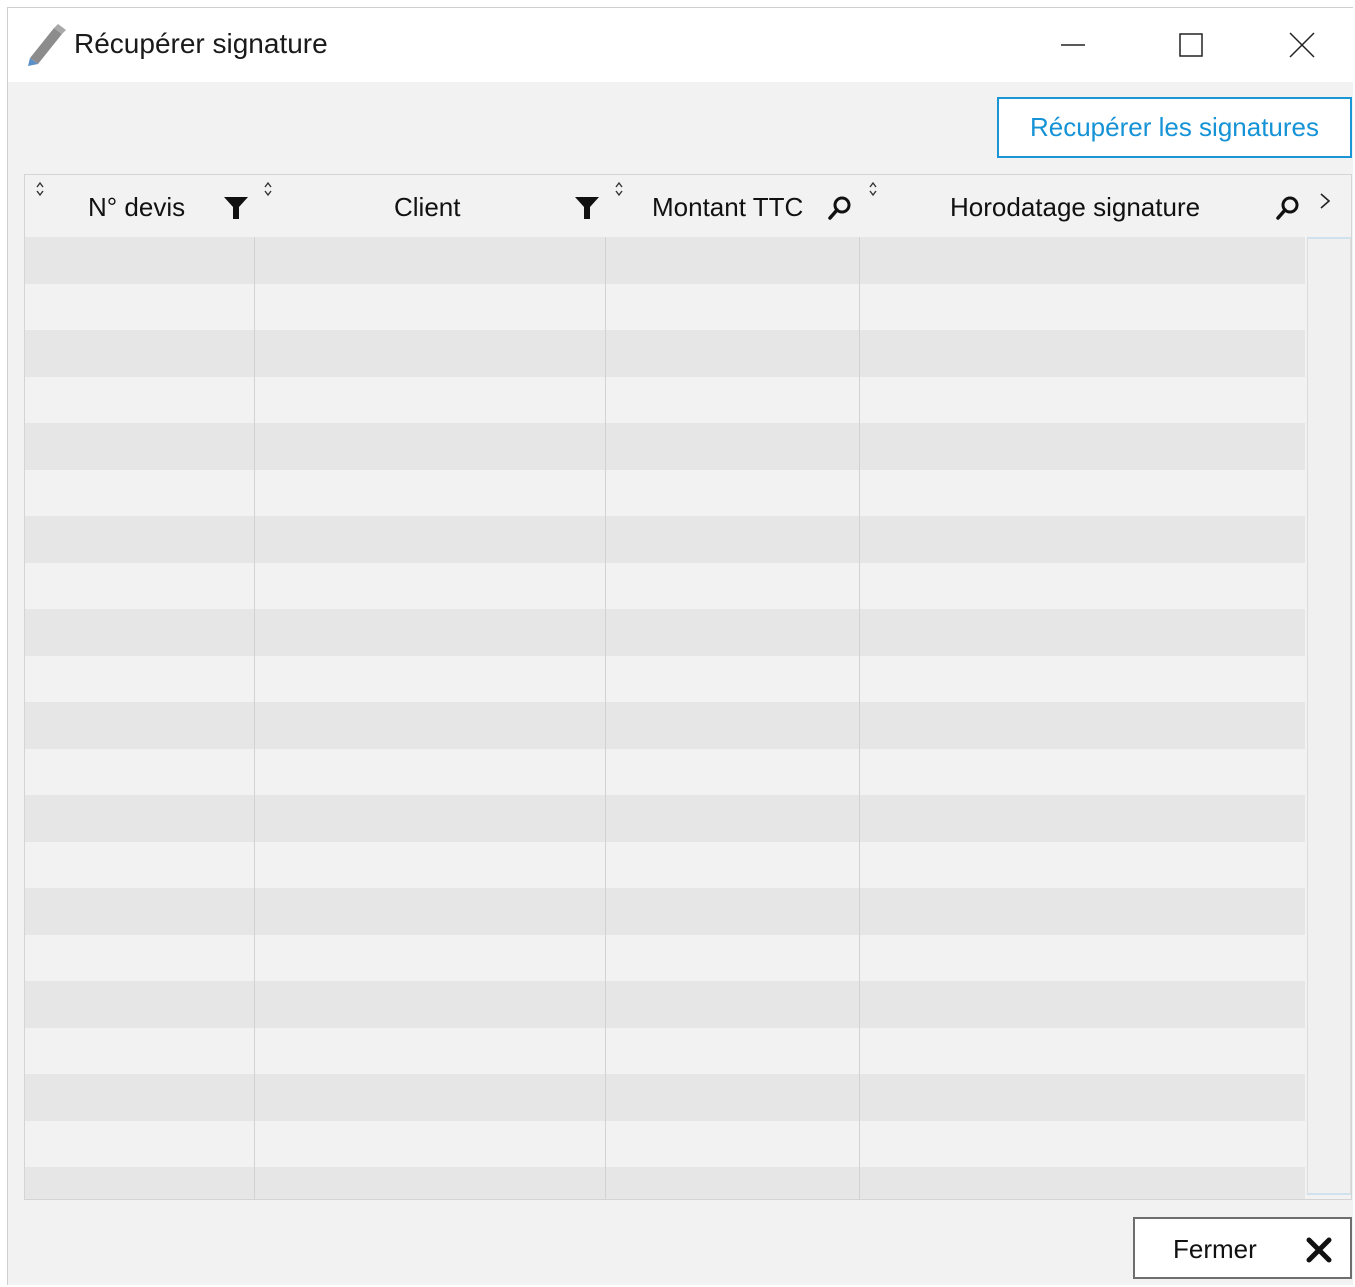 This screenshot has height=1287, width=1355. I want to click on window-title: Récupérer signature, so click(201, 43).